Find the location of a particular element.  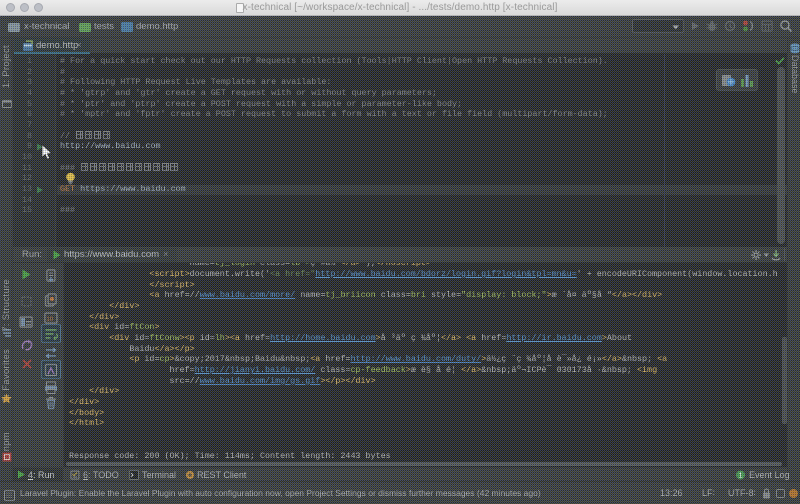

svg-text: 1 is located at coordinates (741, 476).